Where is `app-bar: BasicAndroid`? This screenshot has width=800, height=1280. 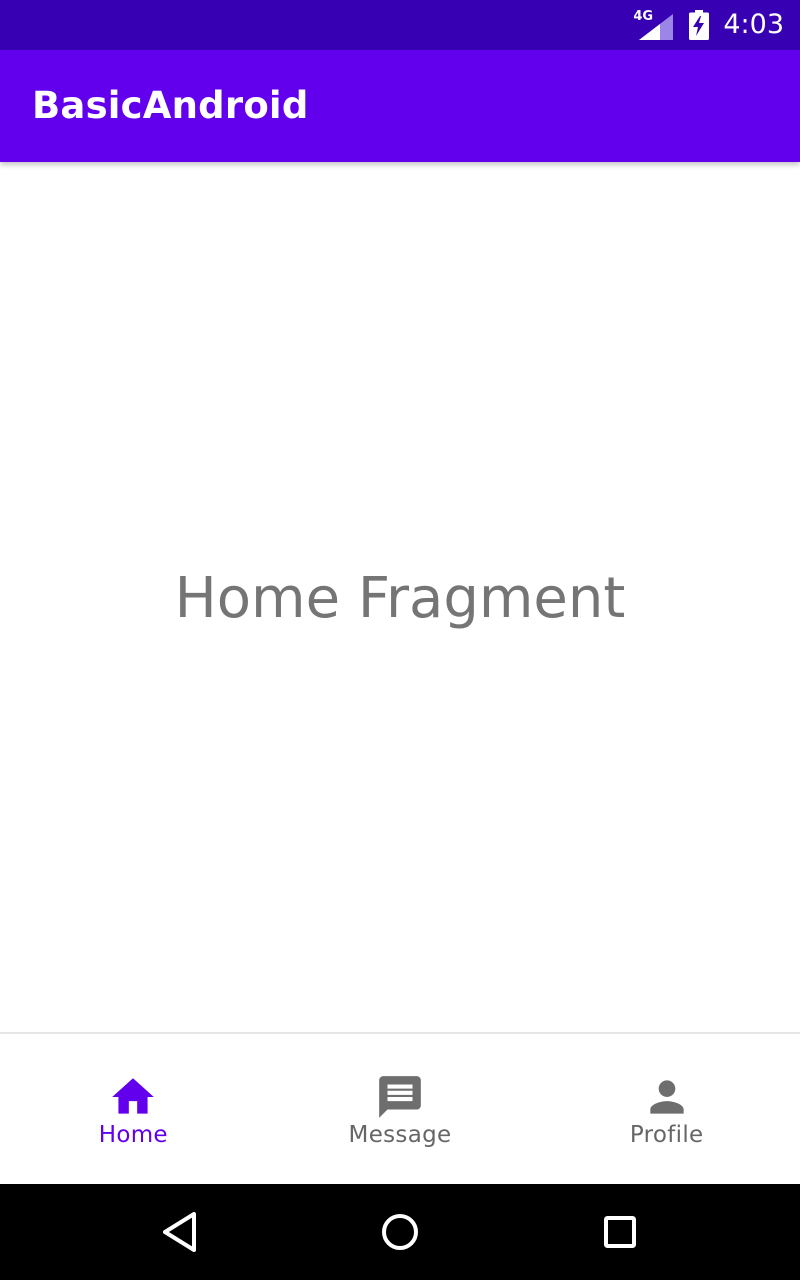
app-bar: BasicAndroid is located at coordinates (400, 106).